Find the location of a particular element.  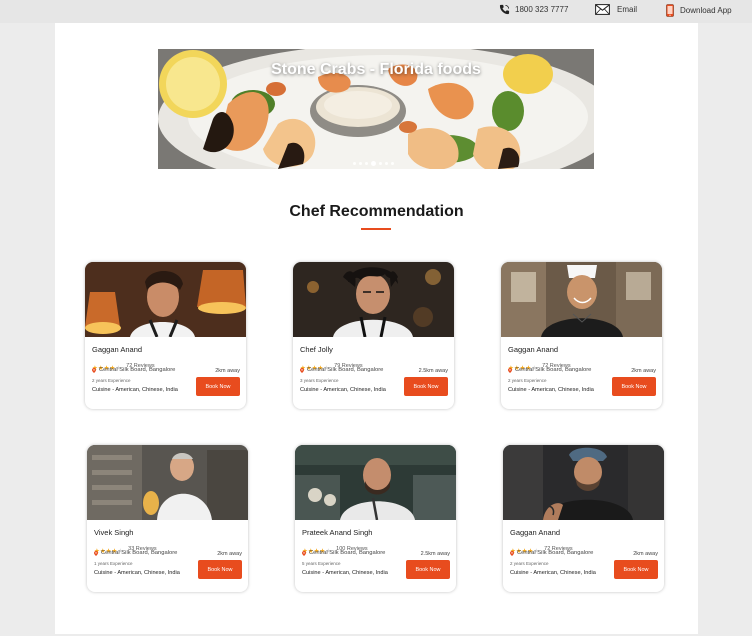

mail-icon is located at coordinates (602, 9).